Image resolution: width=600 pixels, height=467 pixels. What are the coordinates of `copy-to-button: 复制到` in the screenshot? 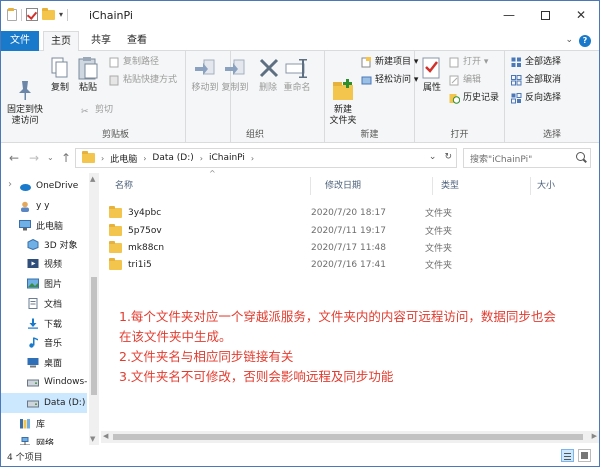 It's located at (235, 74).